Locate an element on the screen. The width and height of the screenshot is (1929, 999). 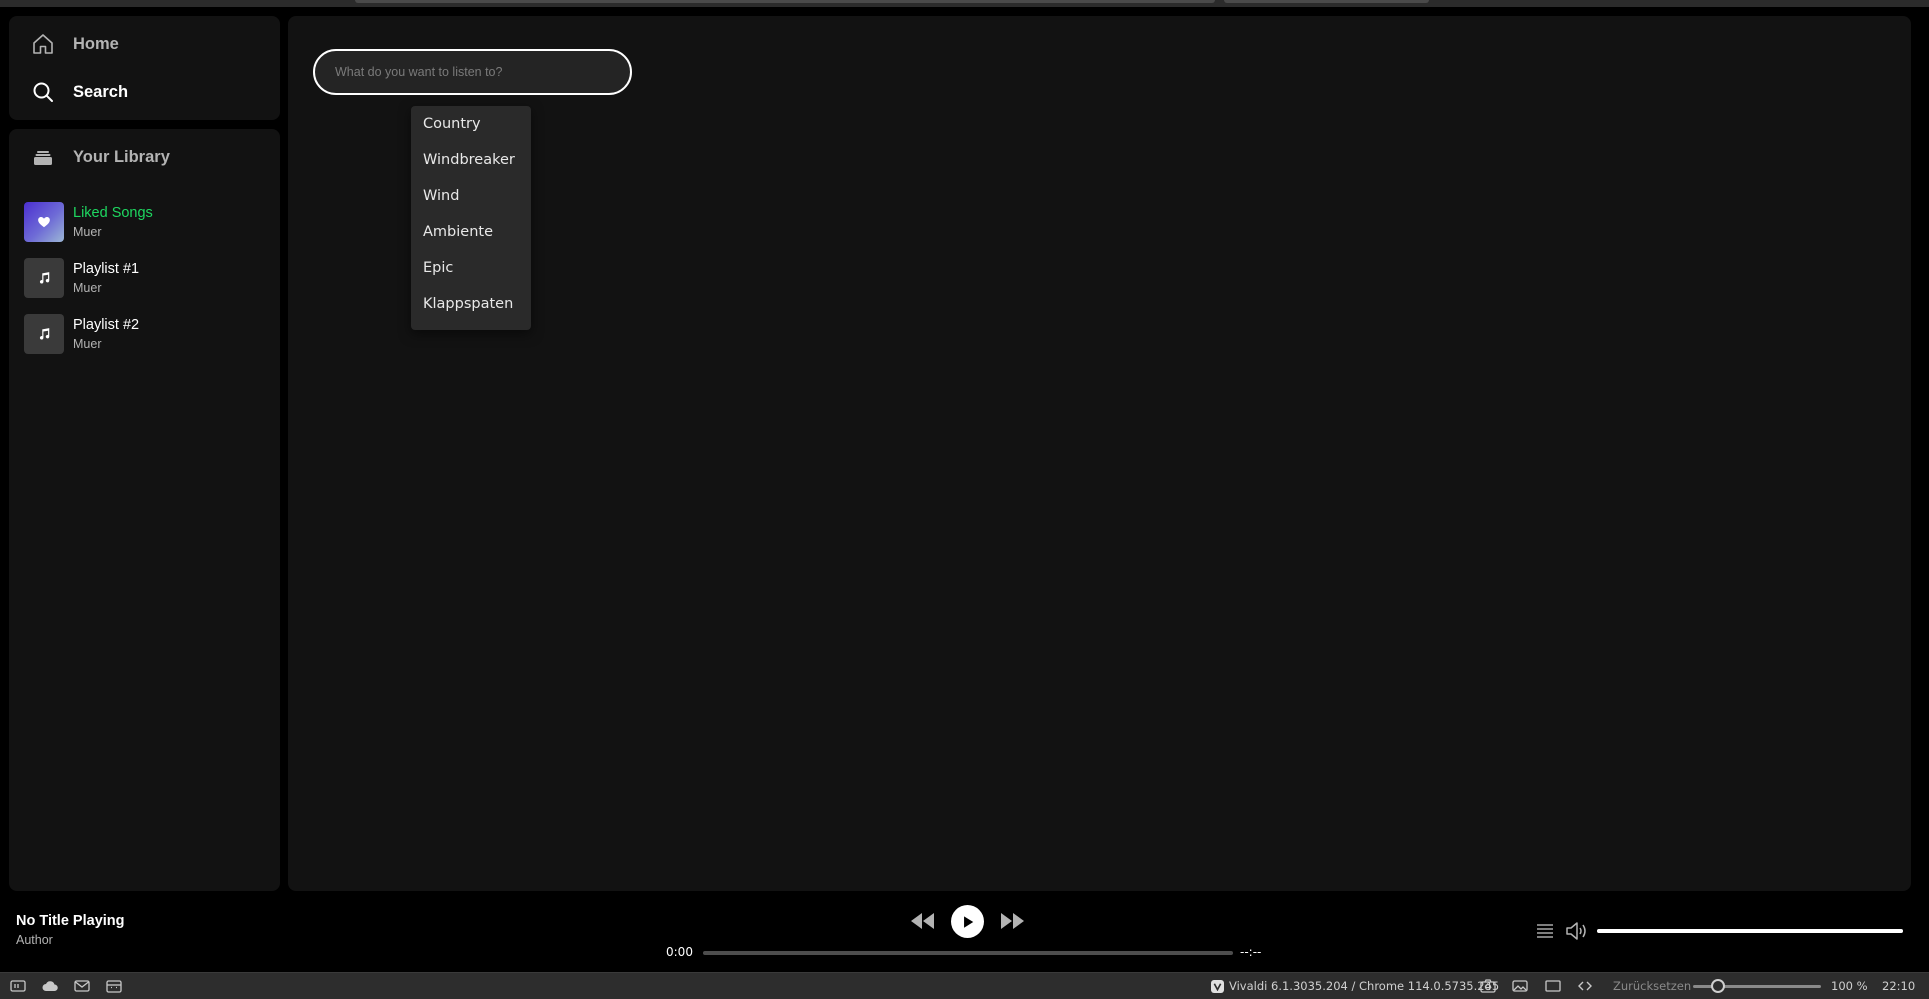
nav-home: Home is located at coordinates (75, 44).